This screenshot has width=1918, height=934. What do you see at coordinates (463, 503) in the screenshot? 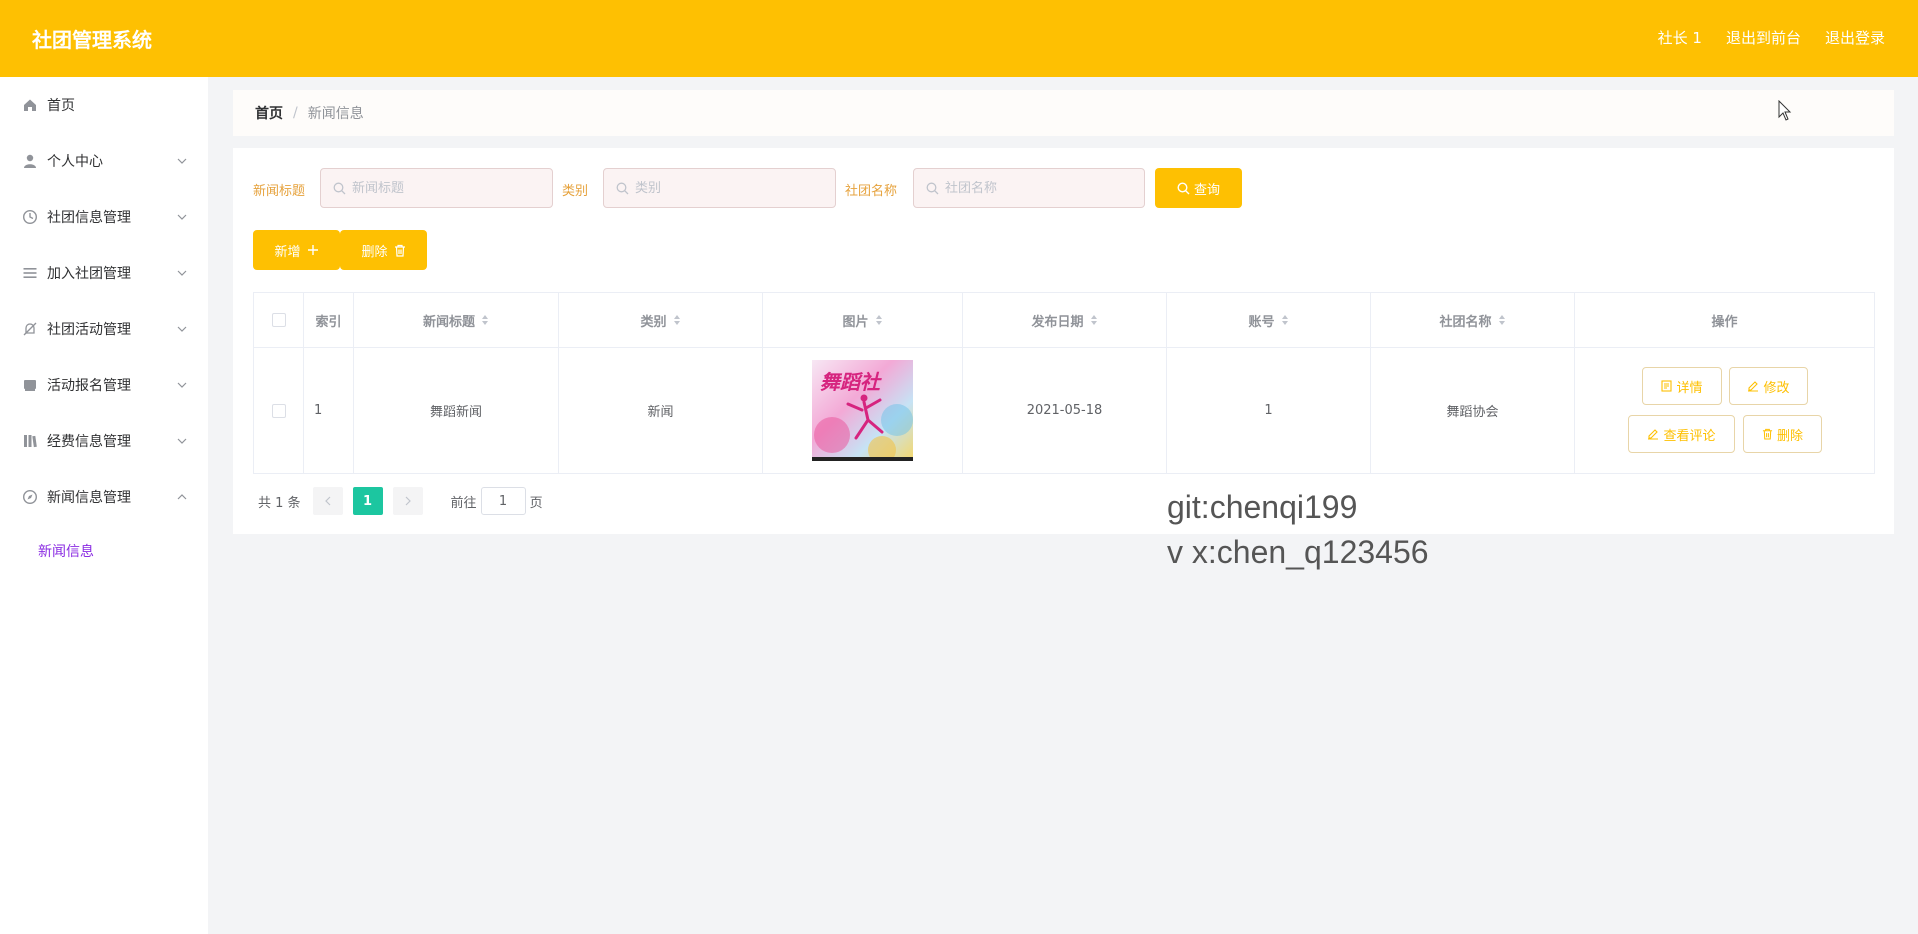
I see `goto-label: 前往` at bounding box center [463, 503].